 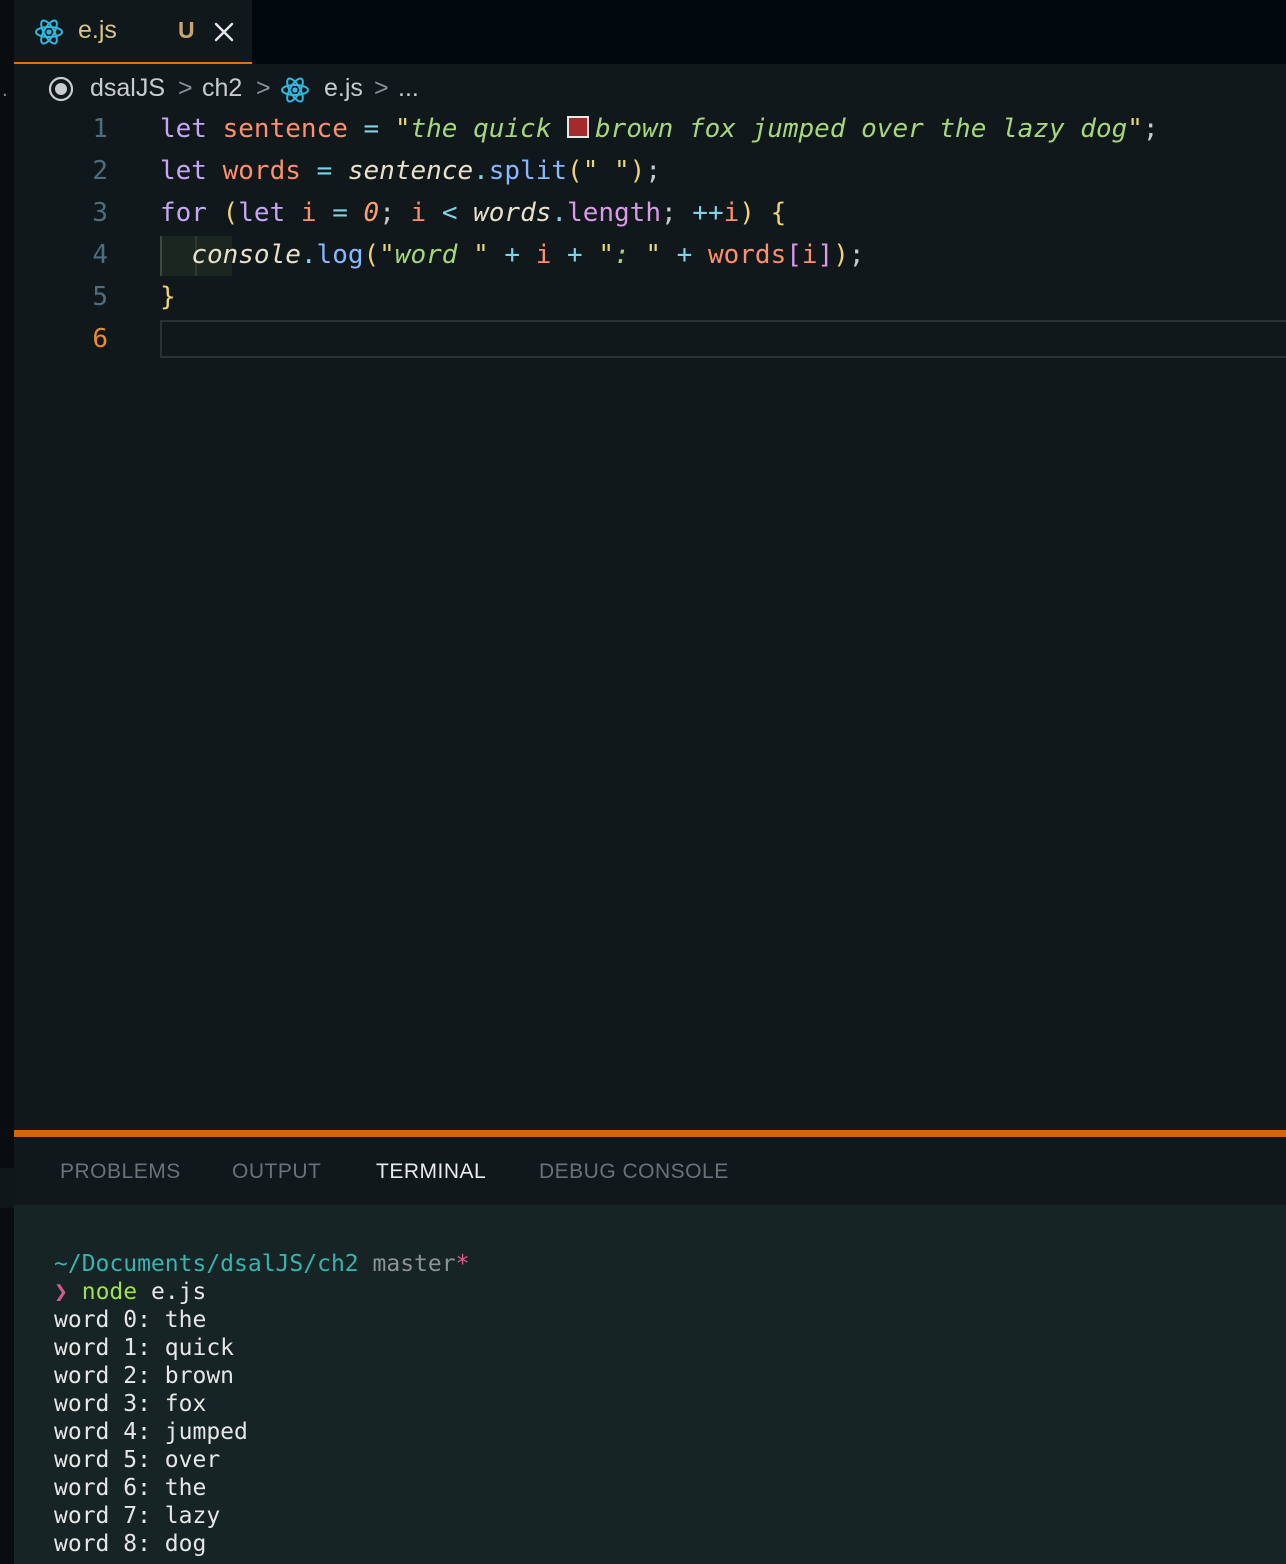 What do you see at coordinates (794, 255) in the screenshot?
I see `code-token: [` at bounding box center [794, 255].